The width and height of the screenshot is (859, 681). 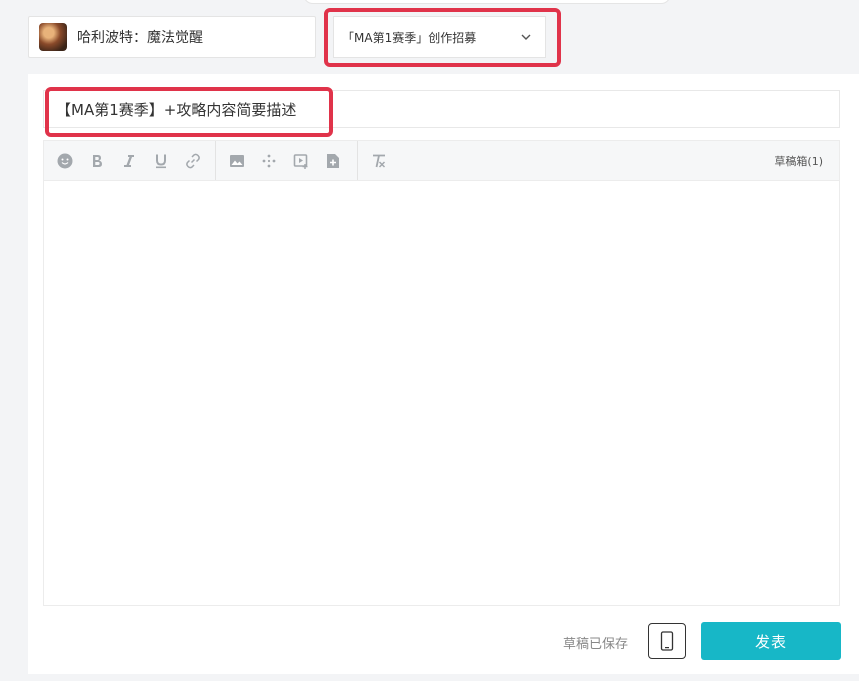 I want to click on top-tab-edge, so click(x=487, y=2).